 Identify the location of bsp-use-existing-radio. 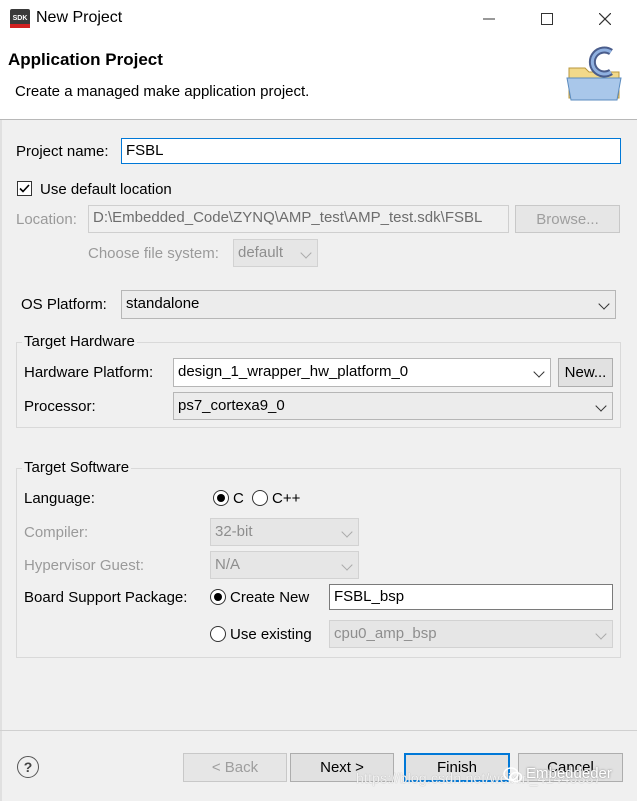
(218, 634).